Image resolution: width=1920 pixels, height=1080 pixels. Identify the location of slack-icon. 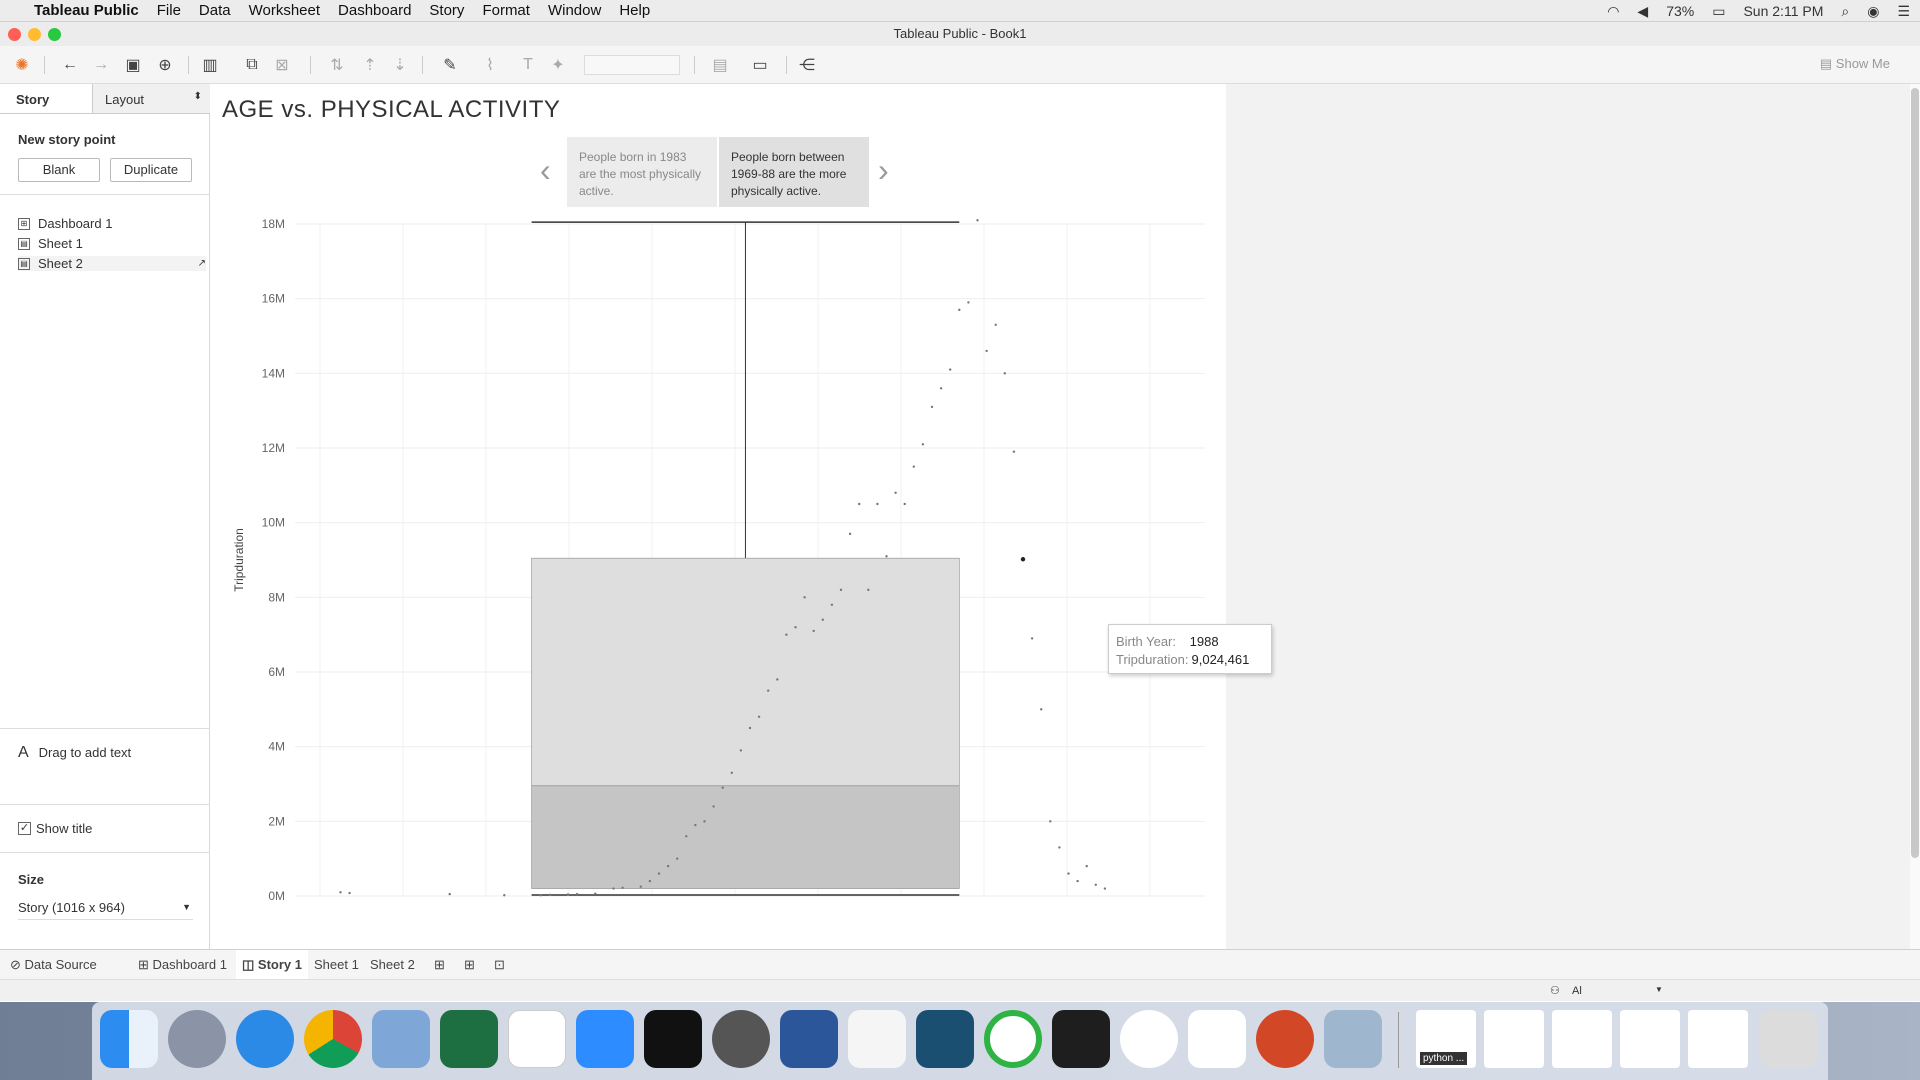
(537, 1039).